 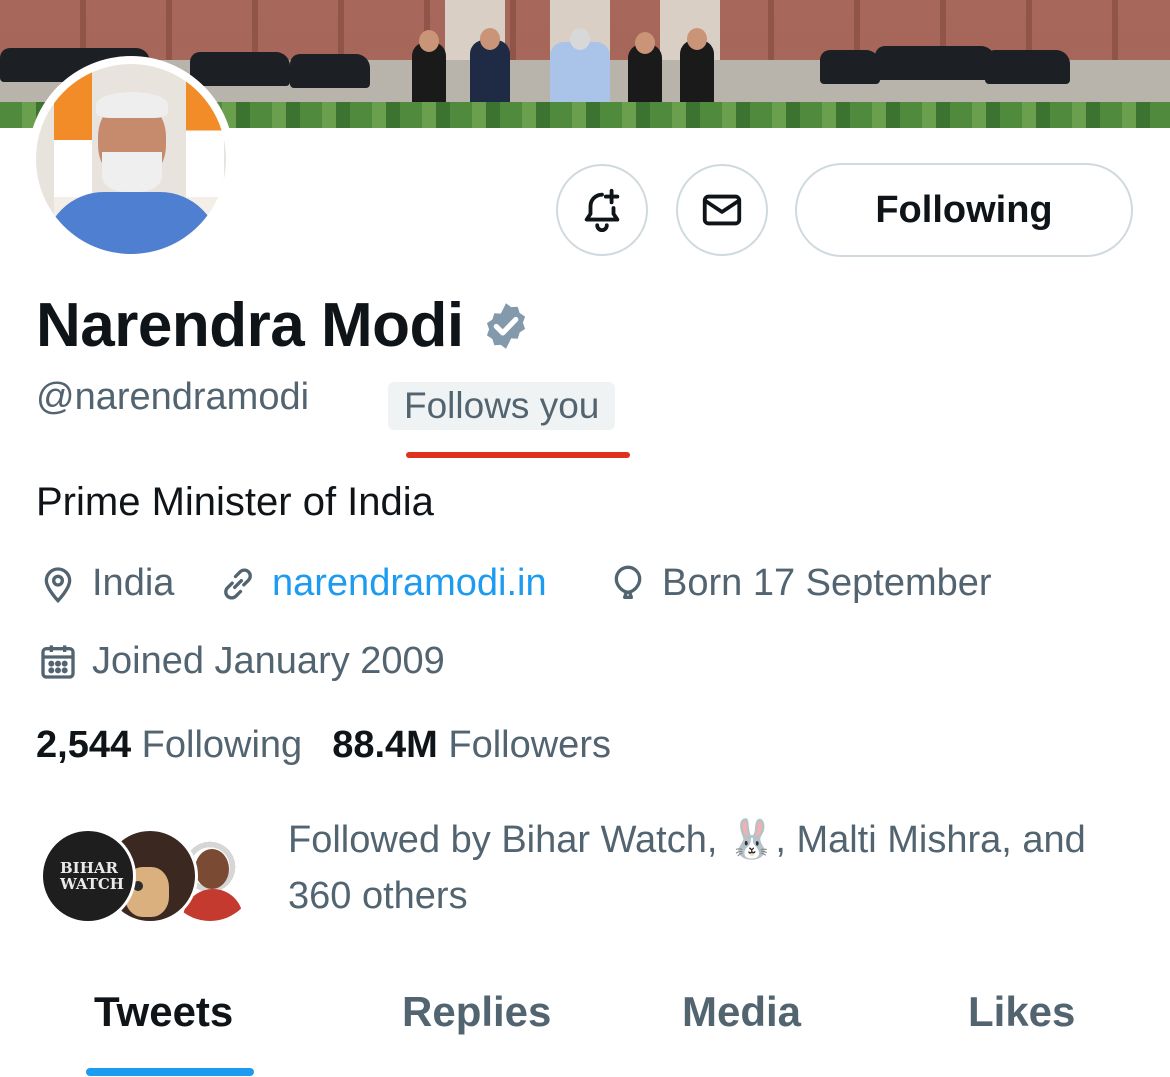 I want to click on bell-plus-icon, so click(x=602, y=210).